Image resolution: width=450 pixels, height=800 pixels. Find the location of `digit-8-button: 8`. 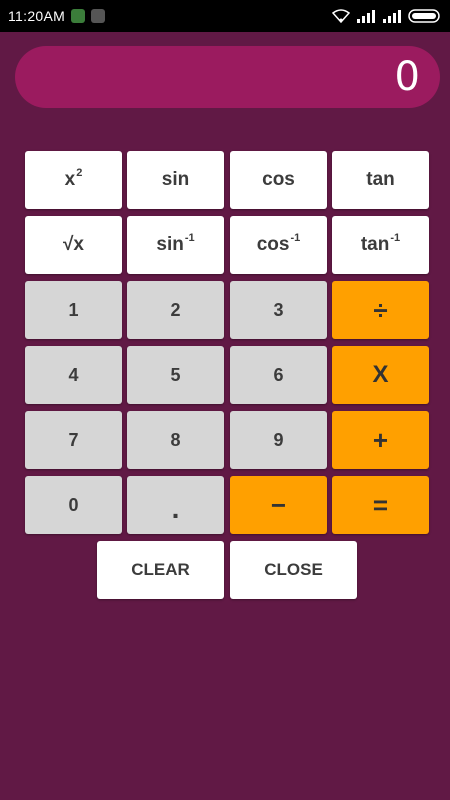

digit-8-button: 8 is located at coordinates (175, 440).